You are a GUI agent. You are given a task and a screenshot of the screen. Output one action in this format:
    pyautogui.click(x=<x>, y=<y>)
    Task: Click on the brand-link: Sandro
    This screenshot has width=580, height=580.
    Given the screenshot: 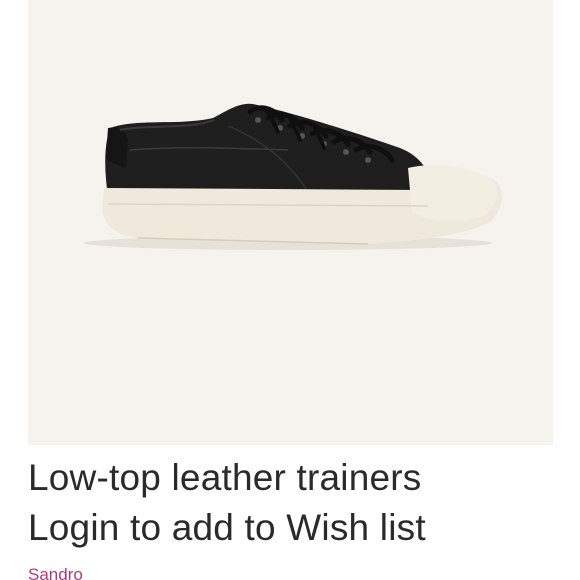 What is the action you would take?
    pyautogui.click(x=55, y=572)
    